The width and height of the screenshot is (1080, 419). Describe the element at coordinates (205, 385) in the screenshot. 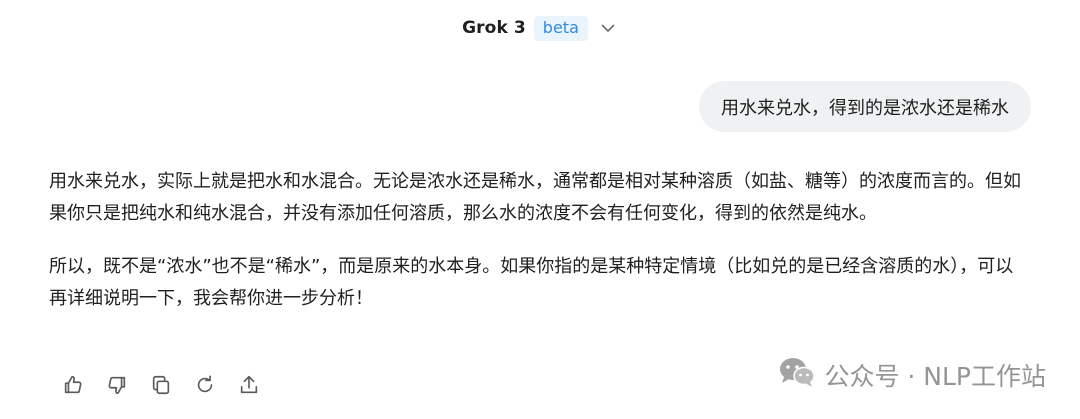

I see `regenerate-icon` at that location.